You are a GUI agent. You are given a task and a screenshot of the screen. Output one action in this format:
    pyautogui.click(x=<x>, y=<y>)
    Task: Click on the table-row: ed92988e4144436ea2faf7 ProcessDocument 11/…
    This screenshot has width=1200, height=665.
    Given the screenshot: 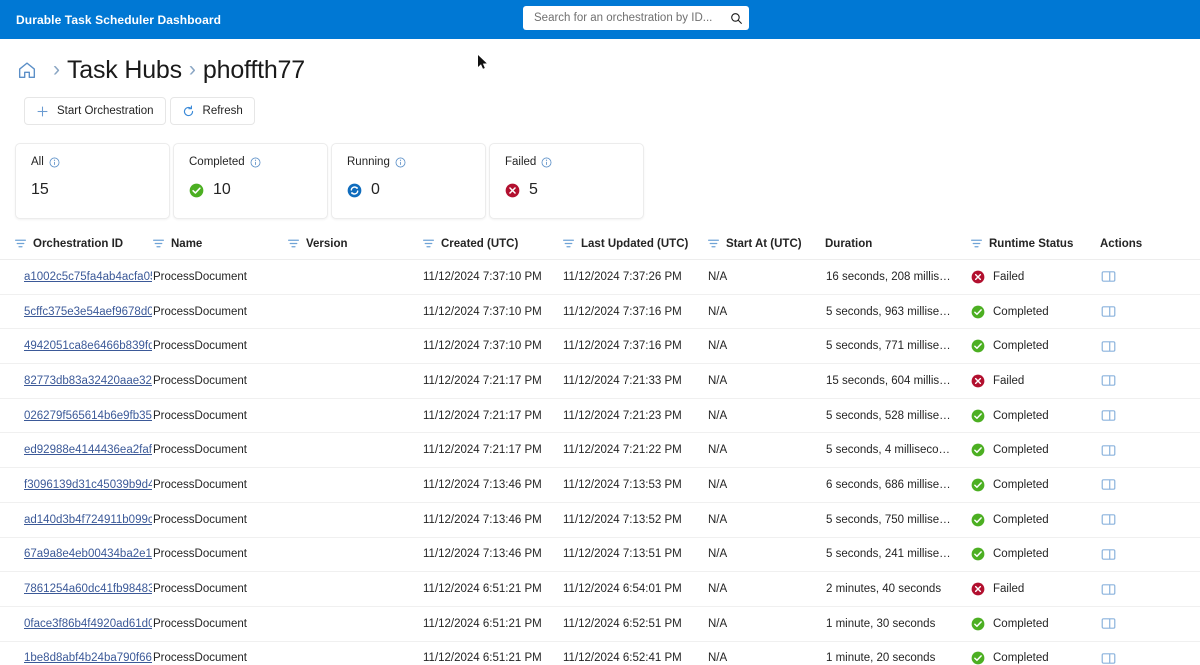 What is the action you would take?
    pyautogui.click(x=600, y=450)
    